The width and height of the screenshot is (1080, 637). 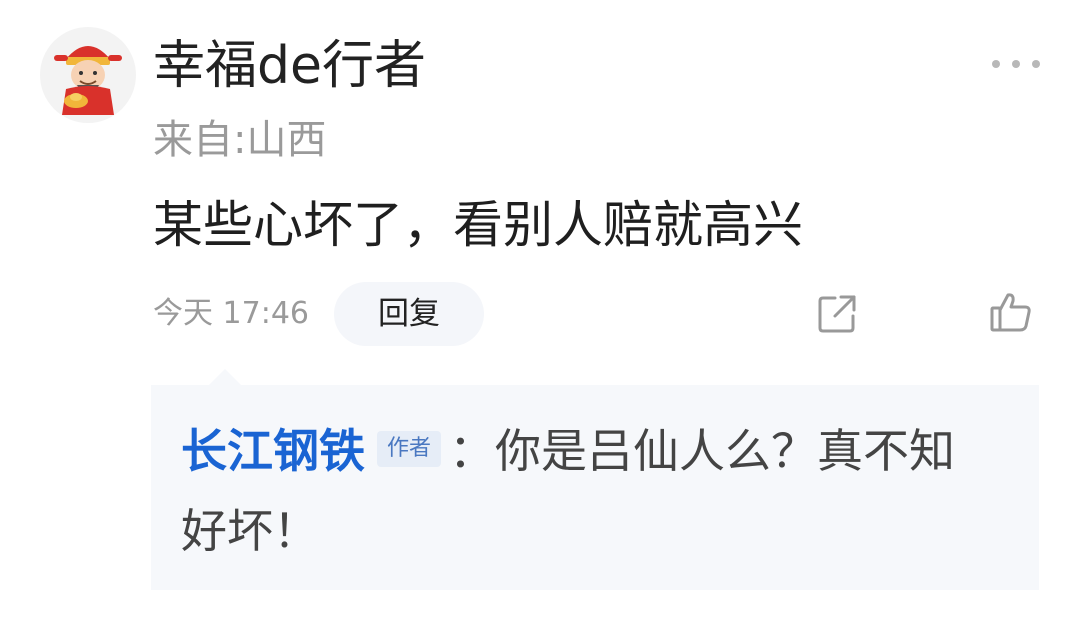 What do you see at coordinates (231, 313) in the screenshot?
I see `timestamp: 今天 17:46` at bounding box center [231, 313].